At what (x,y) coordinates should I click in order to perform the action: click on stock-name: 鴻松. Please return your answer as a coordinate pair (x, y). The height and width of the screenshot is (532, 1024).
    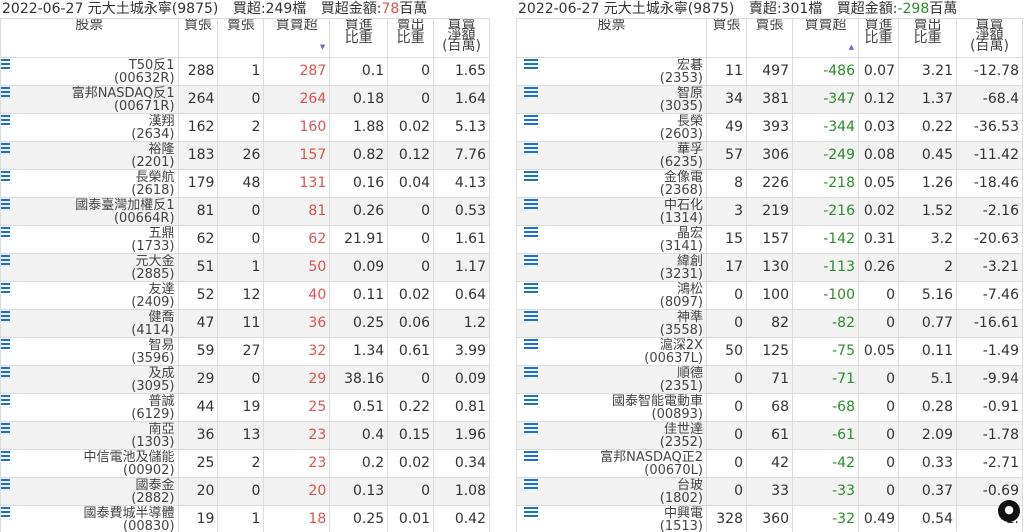
    Looking at the image, I should click on (611, 289).